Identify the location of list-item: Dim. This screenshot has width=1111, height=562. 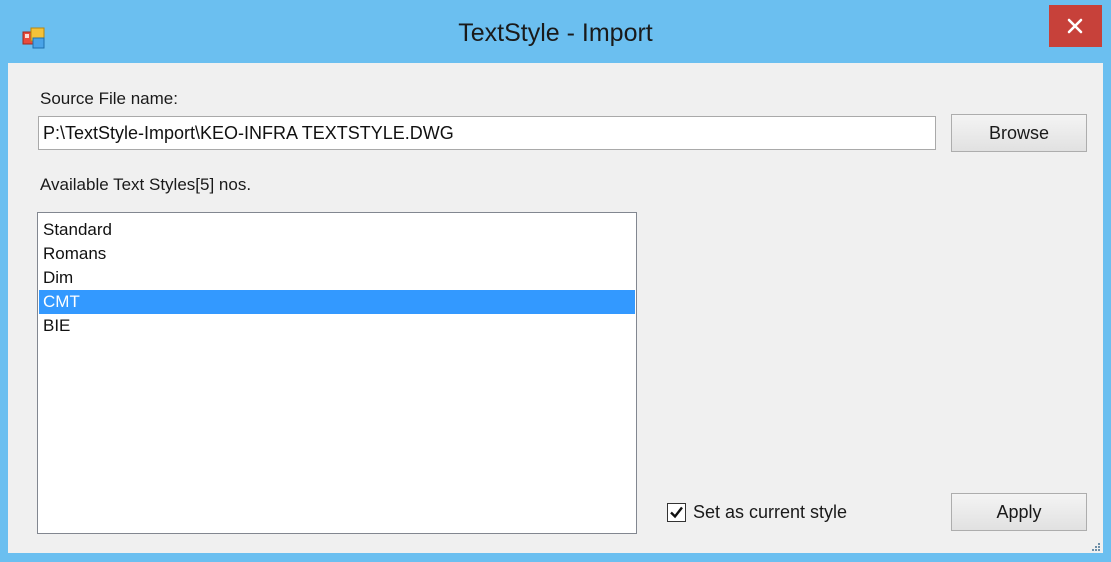
(337, 278).